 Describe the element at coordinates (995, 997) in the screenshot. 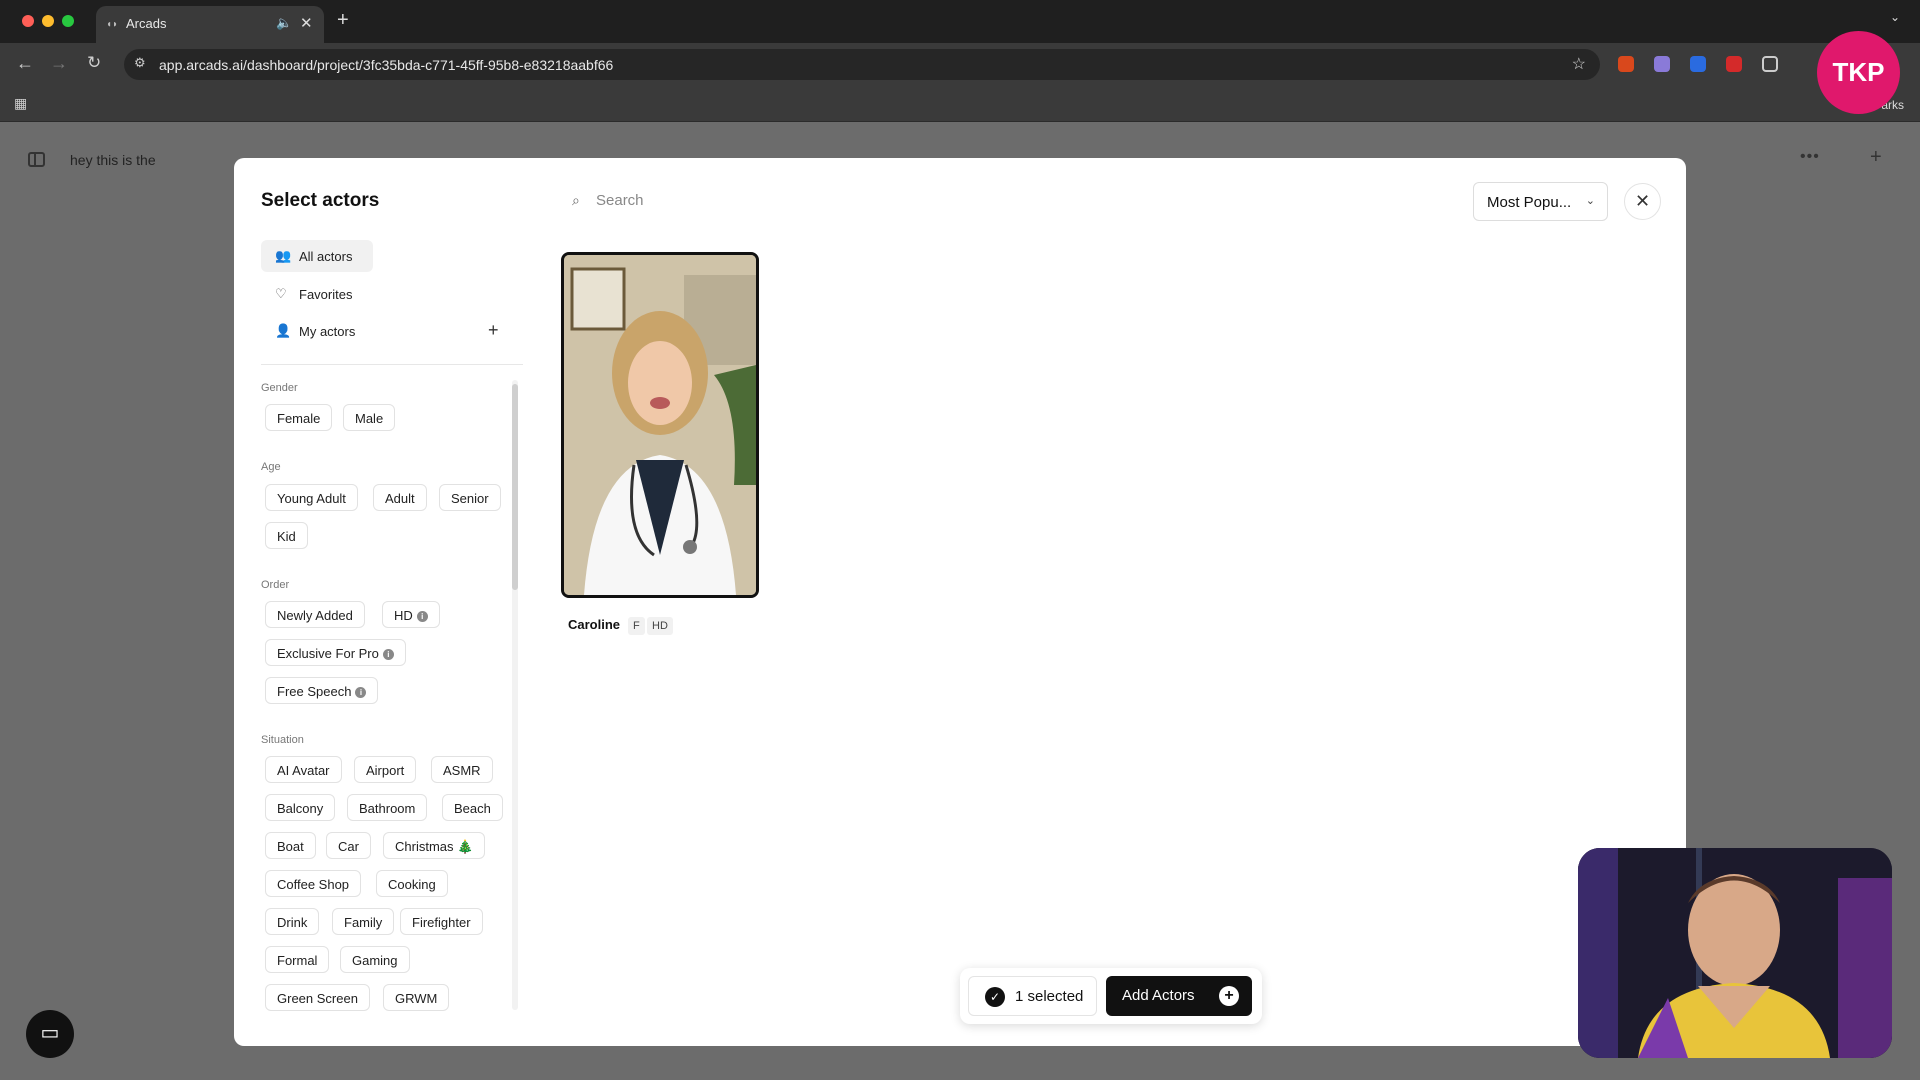

I see `check-icon: ✓` at that location.